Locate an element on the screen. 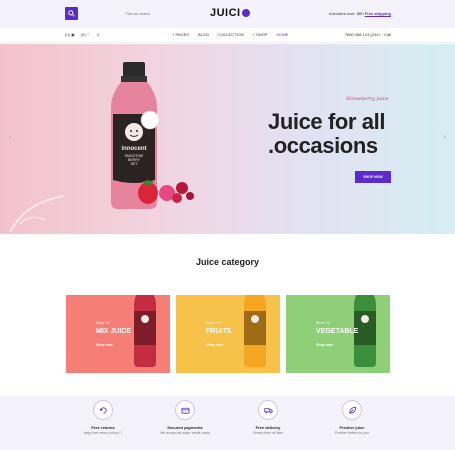 Image resolution: width=455 pixels, height=450 pixels. feature-title: Free returns is located at coordinates (103, 427).